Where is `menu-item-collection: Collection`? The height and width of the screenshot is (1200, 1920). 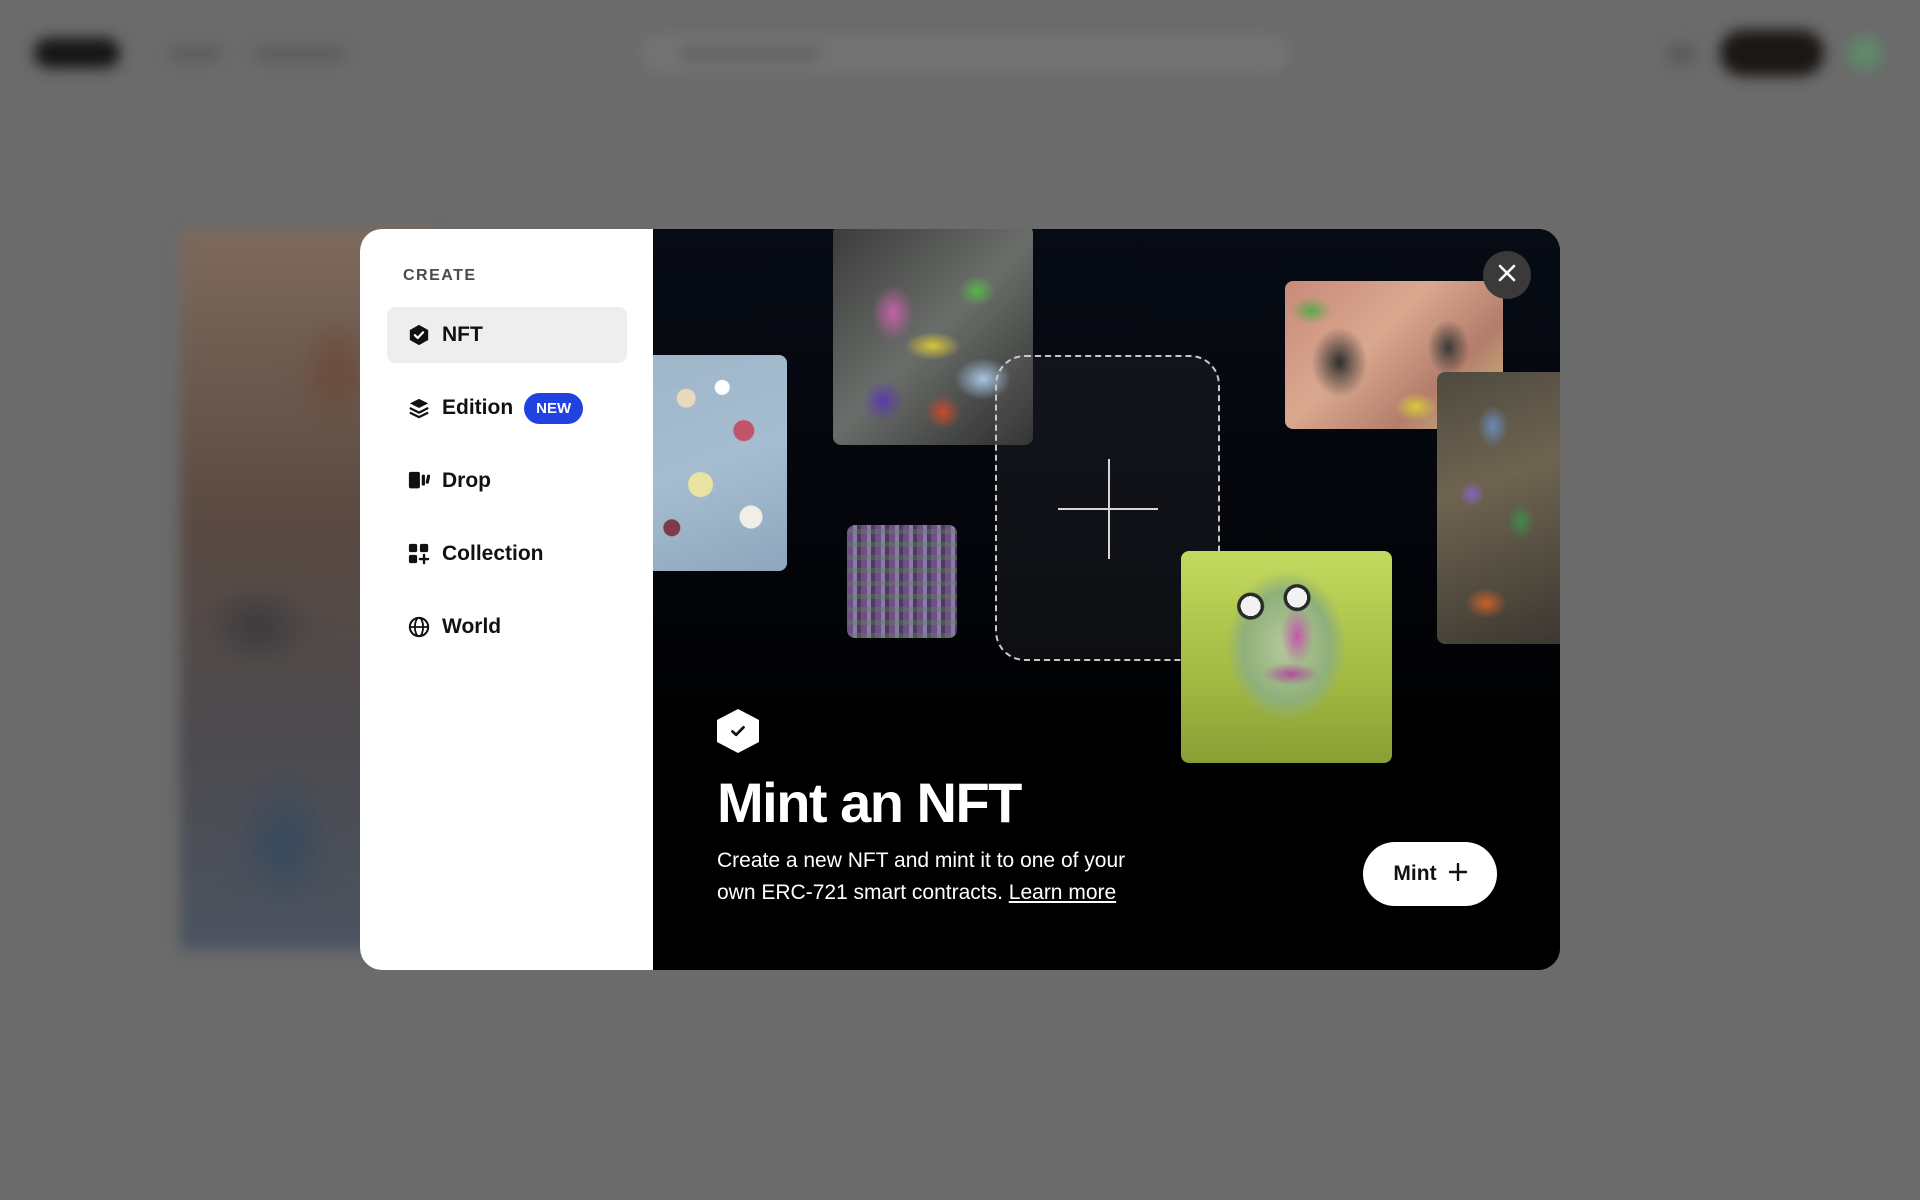 menu-item-collection: Collection is located at coordinates (507, 554).